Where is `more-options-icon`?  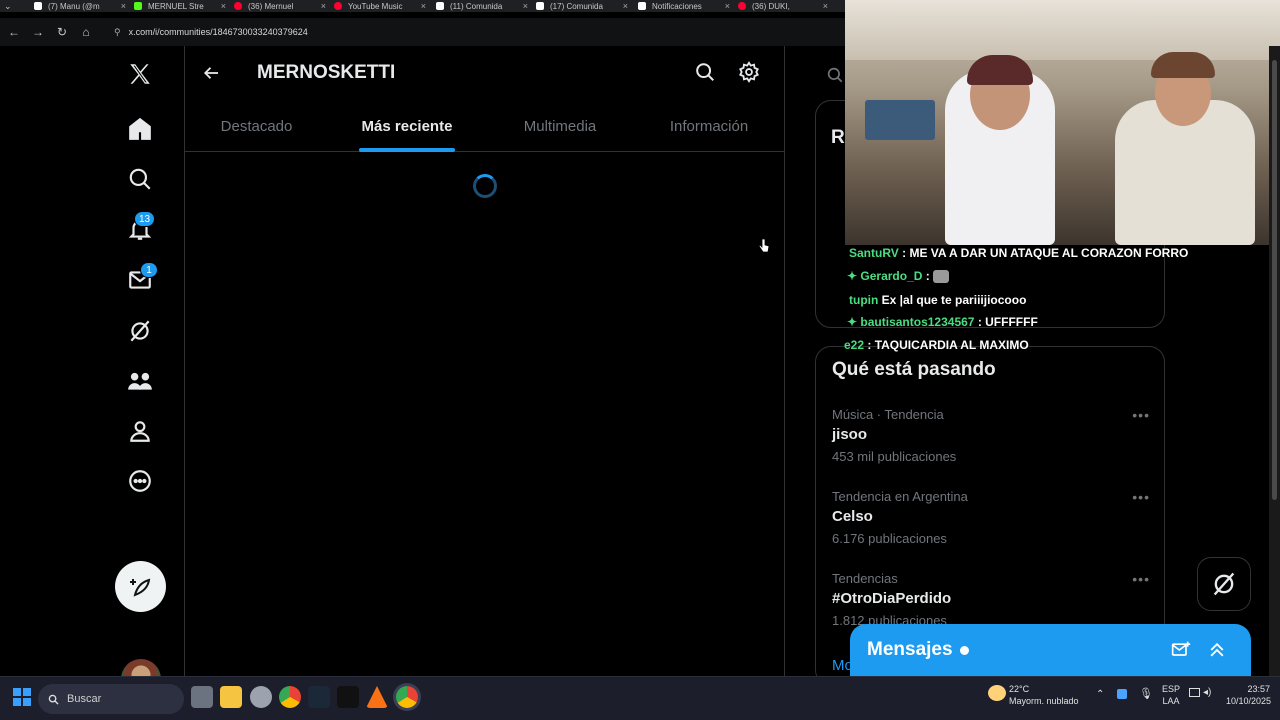
more-options-icon is located at coordinates (140, 481).